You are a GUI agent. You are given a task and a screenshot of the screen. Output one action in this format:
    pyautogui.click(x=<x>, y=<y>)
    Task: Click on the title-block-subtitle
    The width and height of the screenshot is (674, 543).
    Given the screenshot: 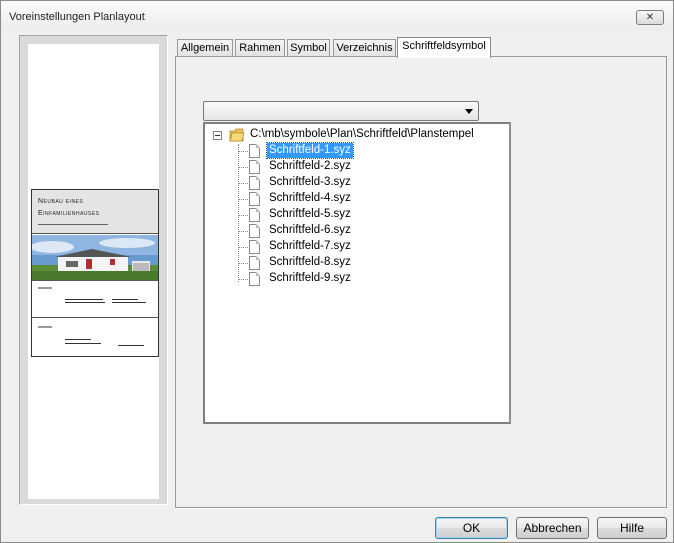 What is the action you would take?
    pyautogui.click(x=78, y=225)
    